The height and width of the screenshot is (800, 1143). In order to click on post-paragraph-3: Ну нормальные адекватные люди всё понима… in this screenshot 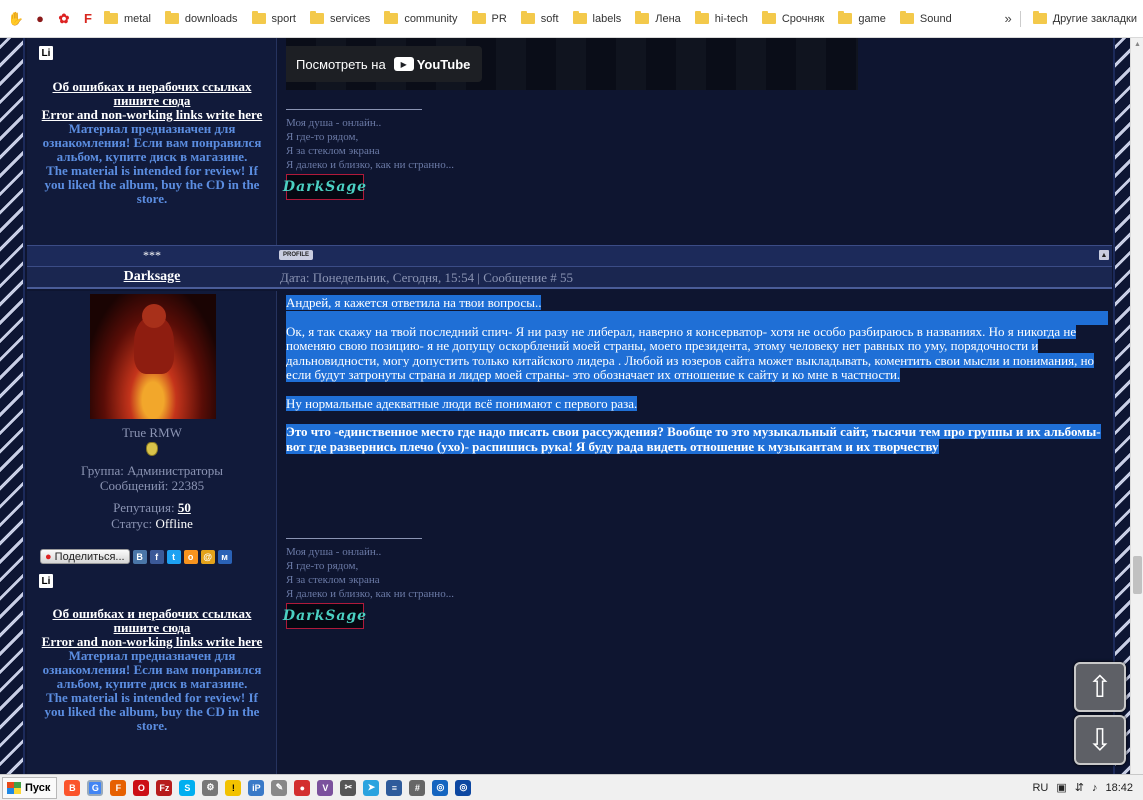, I will do `click(697, 403)`.